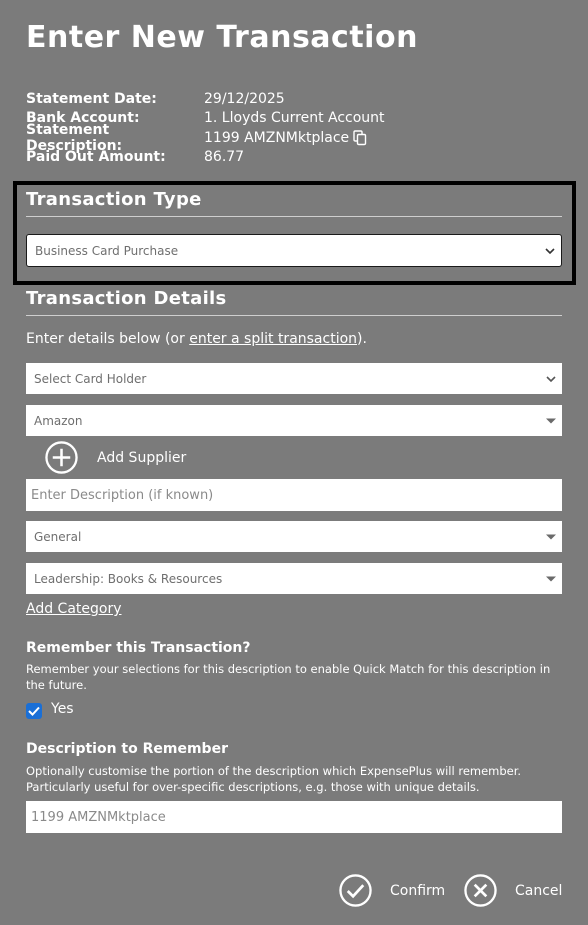 This screenshot has height=925, width=588. What do you see at coordinates (90, 378) in the screenshot?
I see `card-holder-value: Select Card Holder` at bounding box center [90, 378].